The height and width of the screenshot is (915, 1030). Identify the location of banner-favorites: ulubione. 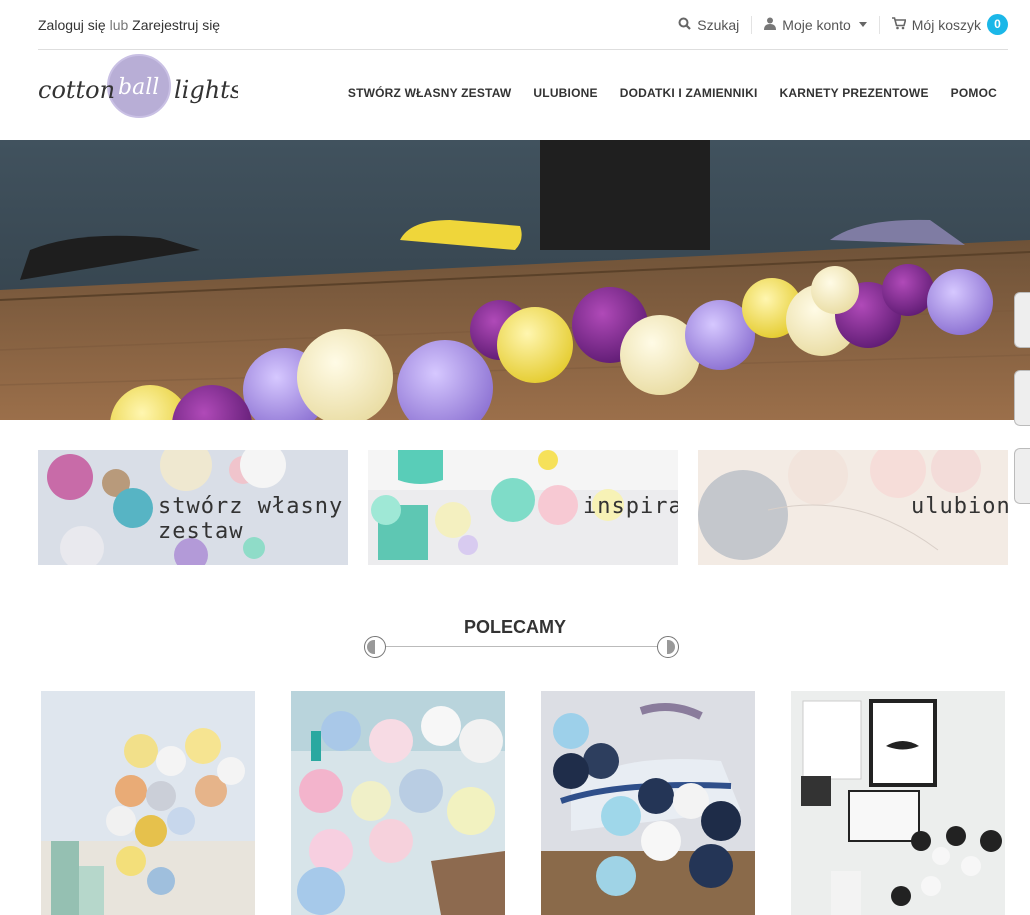
(853, 507).